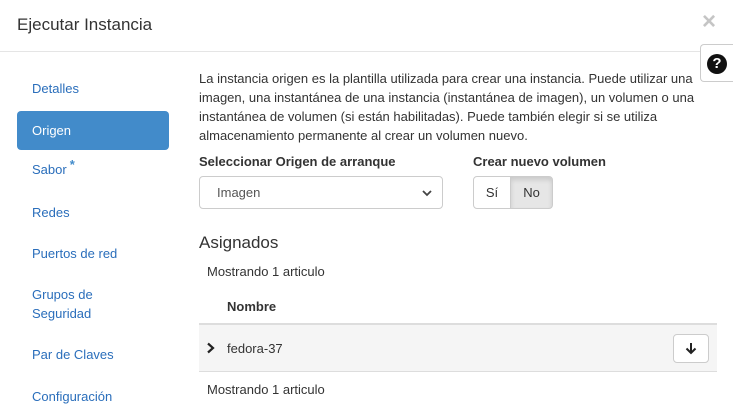 The image size is (733, 410). Describe the element at coordinates (266, 389) in the screenshot. I see `allocated-footer-count: Mostrando 1 articulo` at that location.